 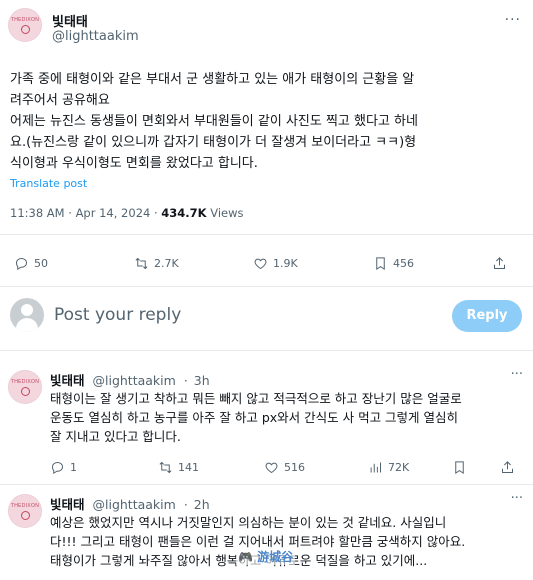 What do you see at coordinates (48, 183) in the screenshot?
I see `translate-post-link: Translate post` at bounding box center [48, 183].